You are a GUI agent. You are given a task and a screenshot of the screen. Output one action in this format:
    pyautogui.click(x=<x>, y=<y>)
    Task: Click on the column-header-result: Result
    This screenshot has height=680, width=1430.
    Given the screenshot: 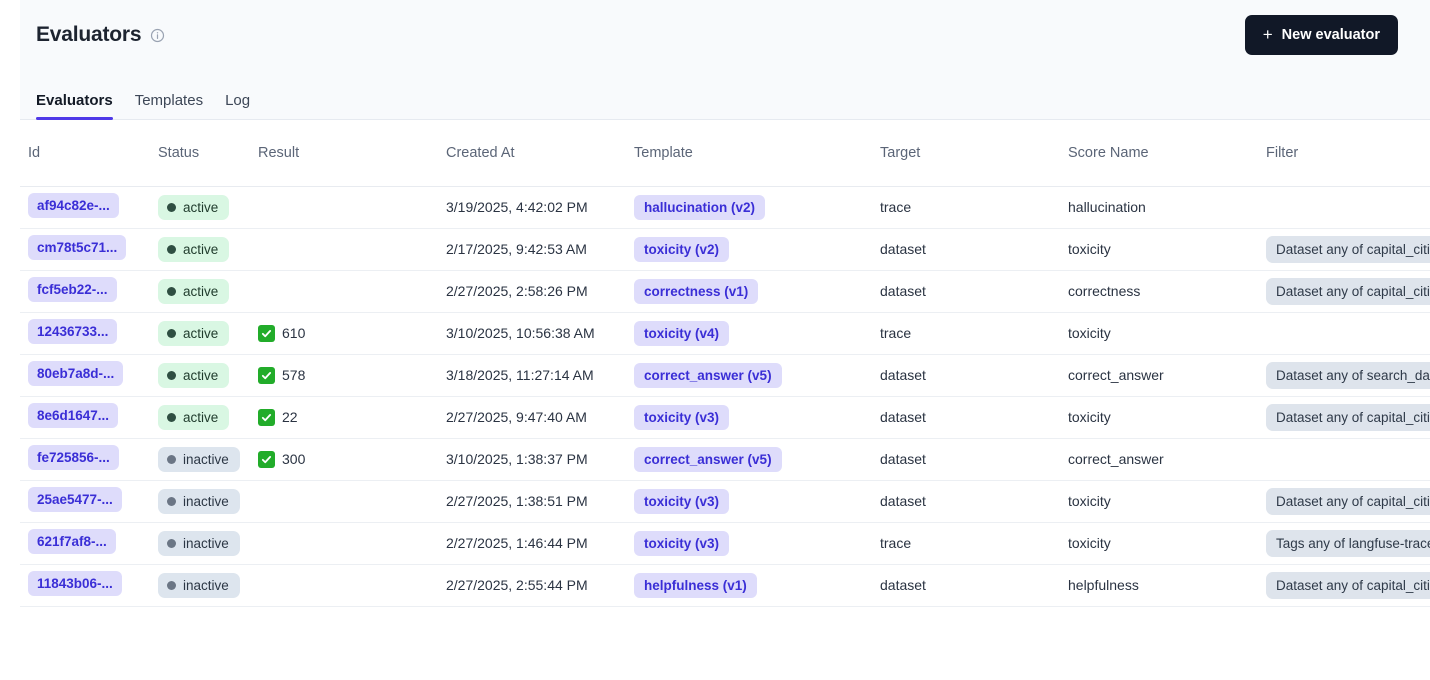 What is the action you would take?
    pyautogui.click(x=344, y=154)
    